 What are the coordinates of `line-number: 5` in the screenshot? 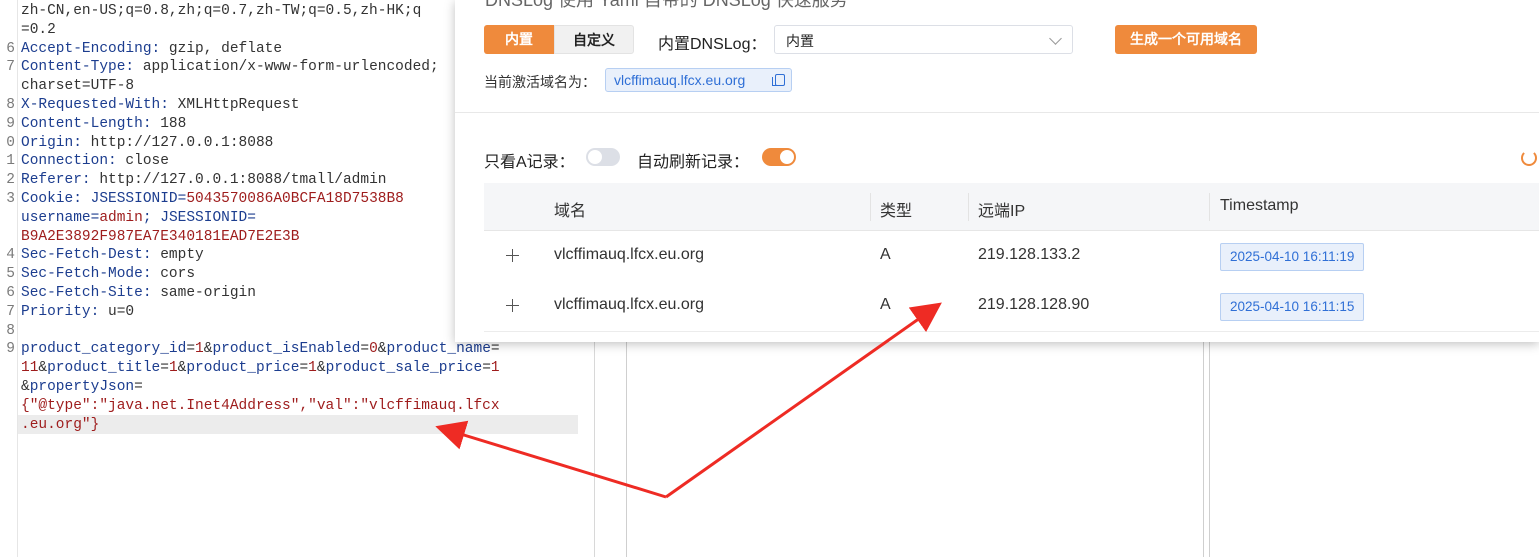 It's located at (10, 274).